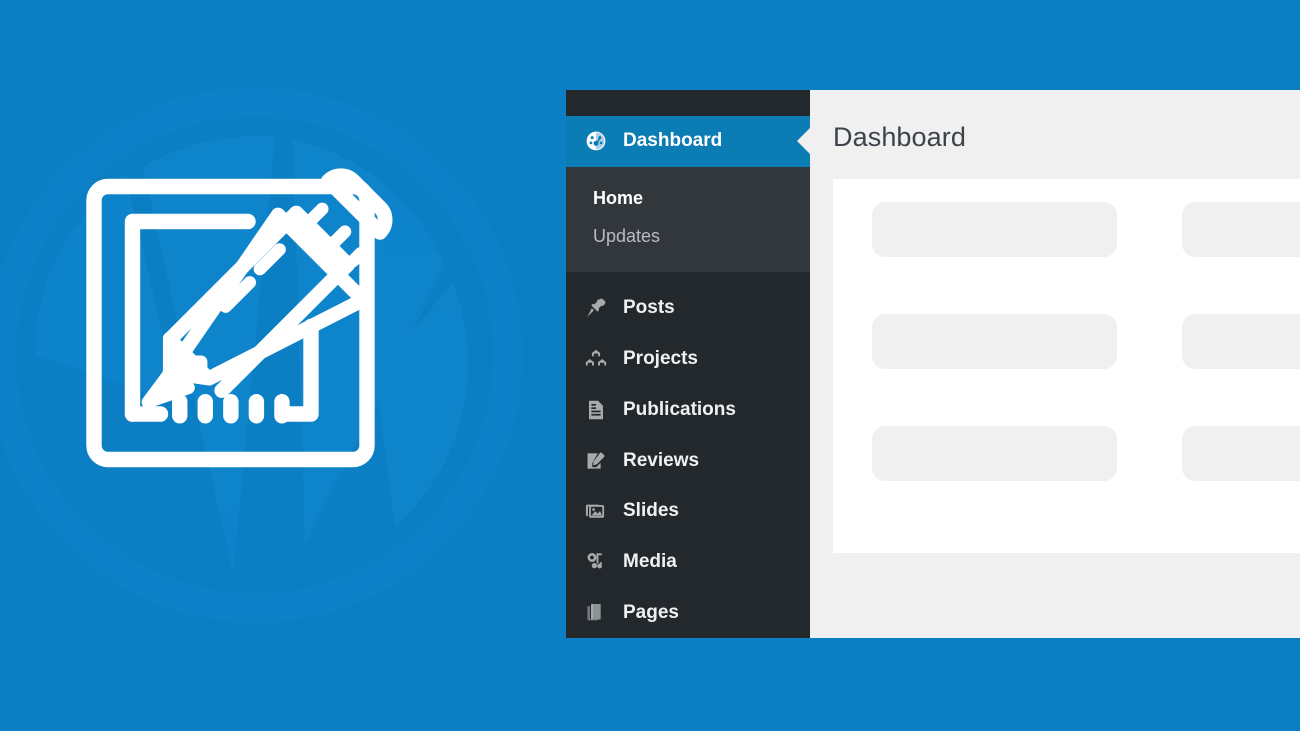  What do you see at coordinates (673, 141) in the screenshot?
I see `sidebar-item-label: Dashboard` at bounding box center [673, 141].